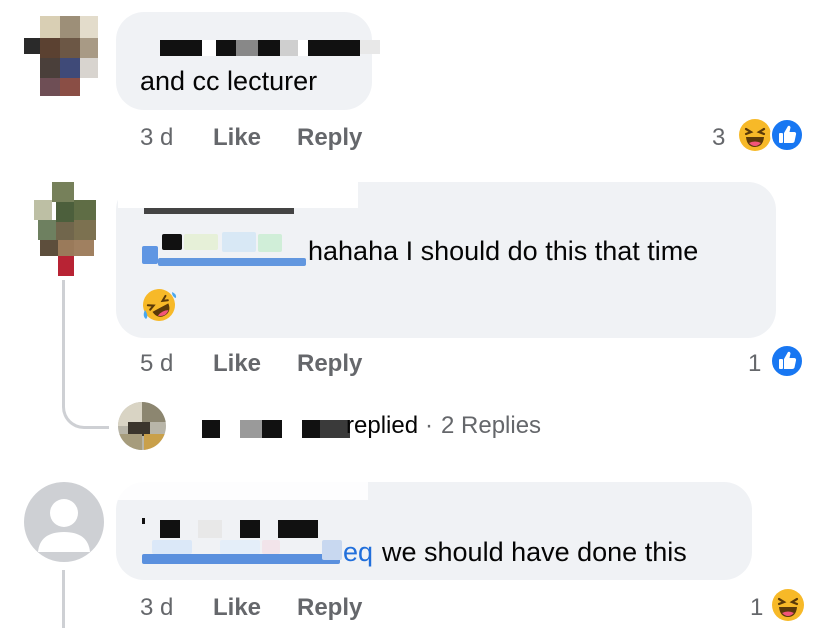 The width and height of the screenshot is (828, 628). What do you see at coordinates (160, 305) in the screenshot?
I see `rolling-laughing-emoji` at bounding box center [160, 305].